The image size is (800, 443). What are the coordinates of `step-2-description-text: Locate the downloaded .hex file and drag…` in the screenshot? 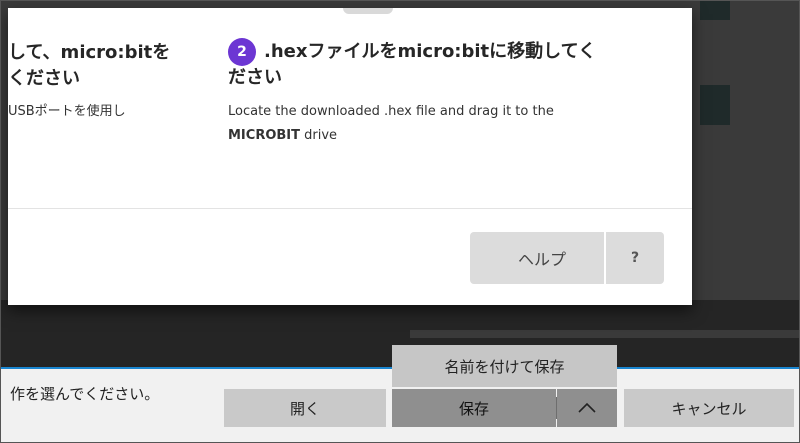 It's located at (391, 111).